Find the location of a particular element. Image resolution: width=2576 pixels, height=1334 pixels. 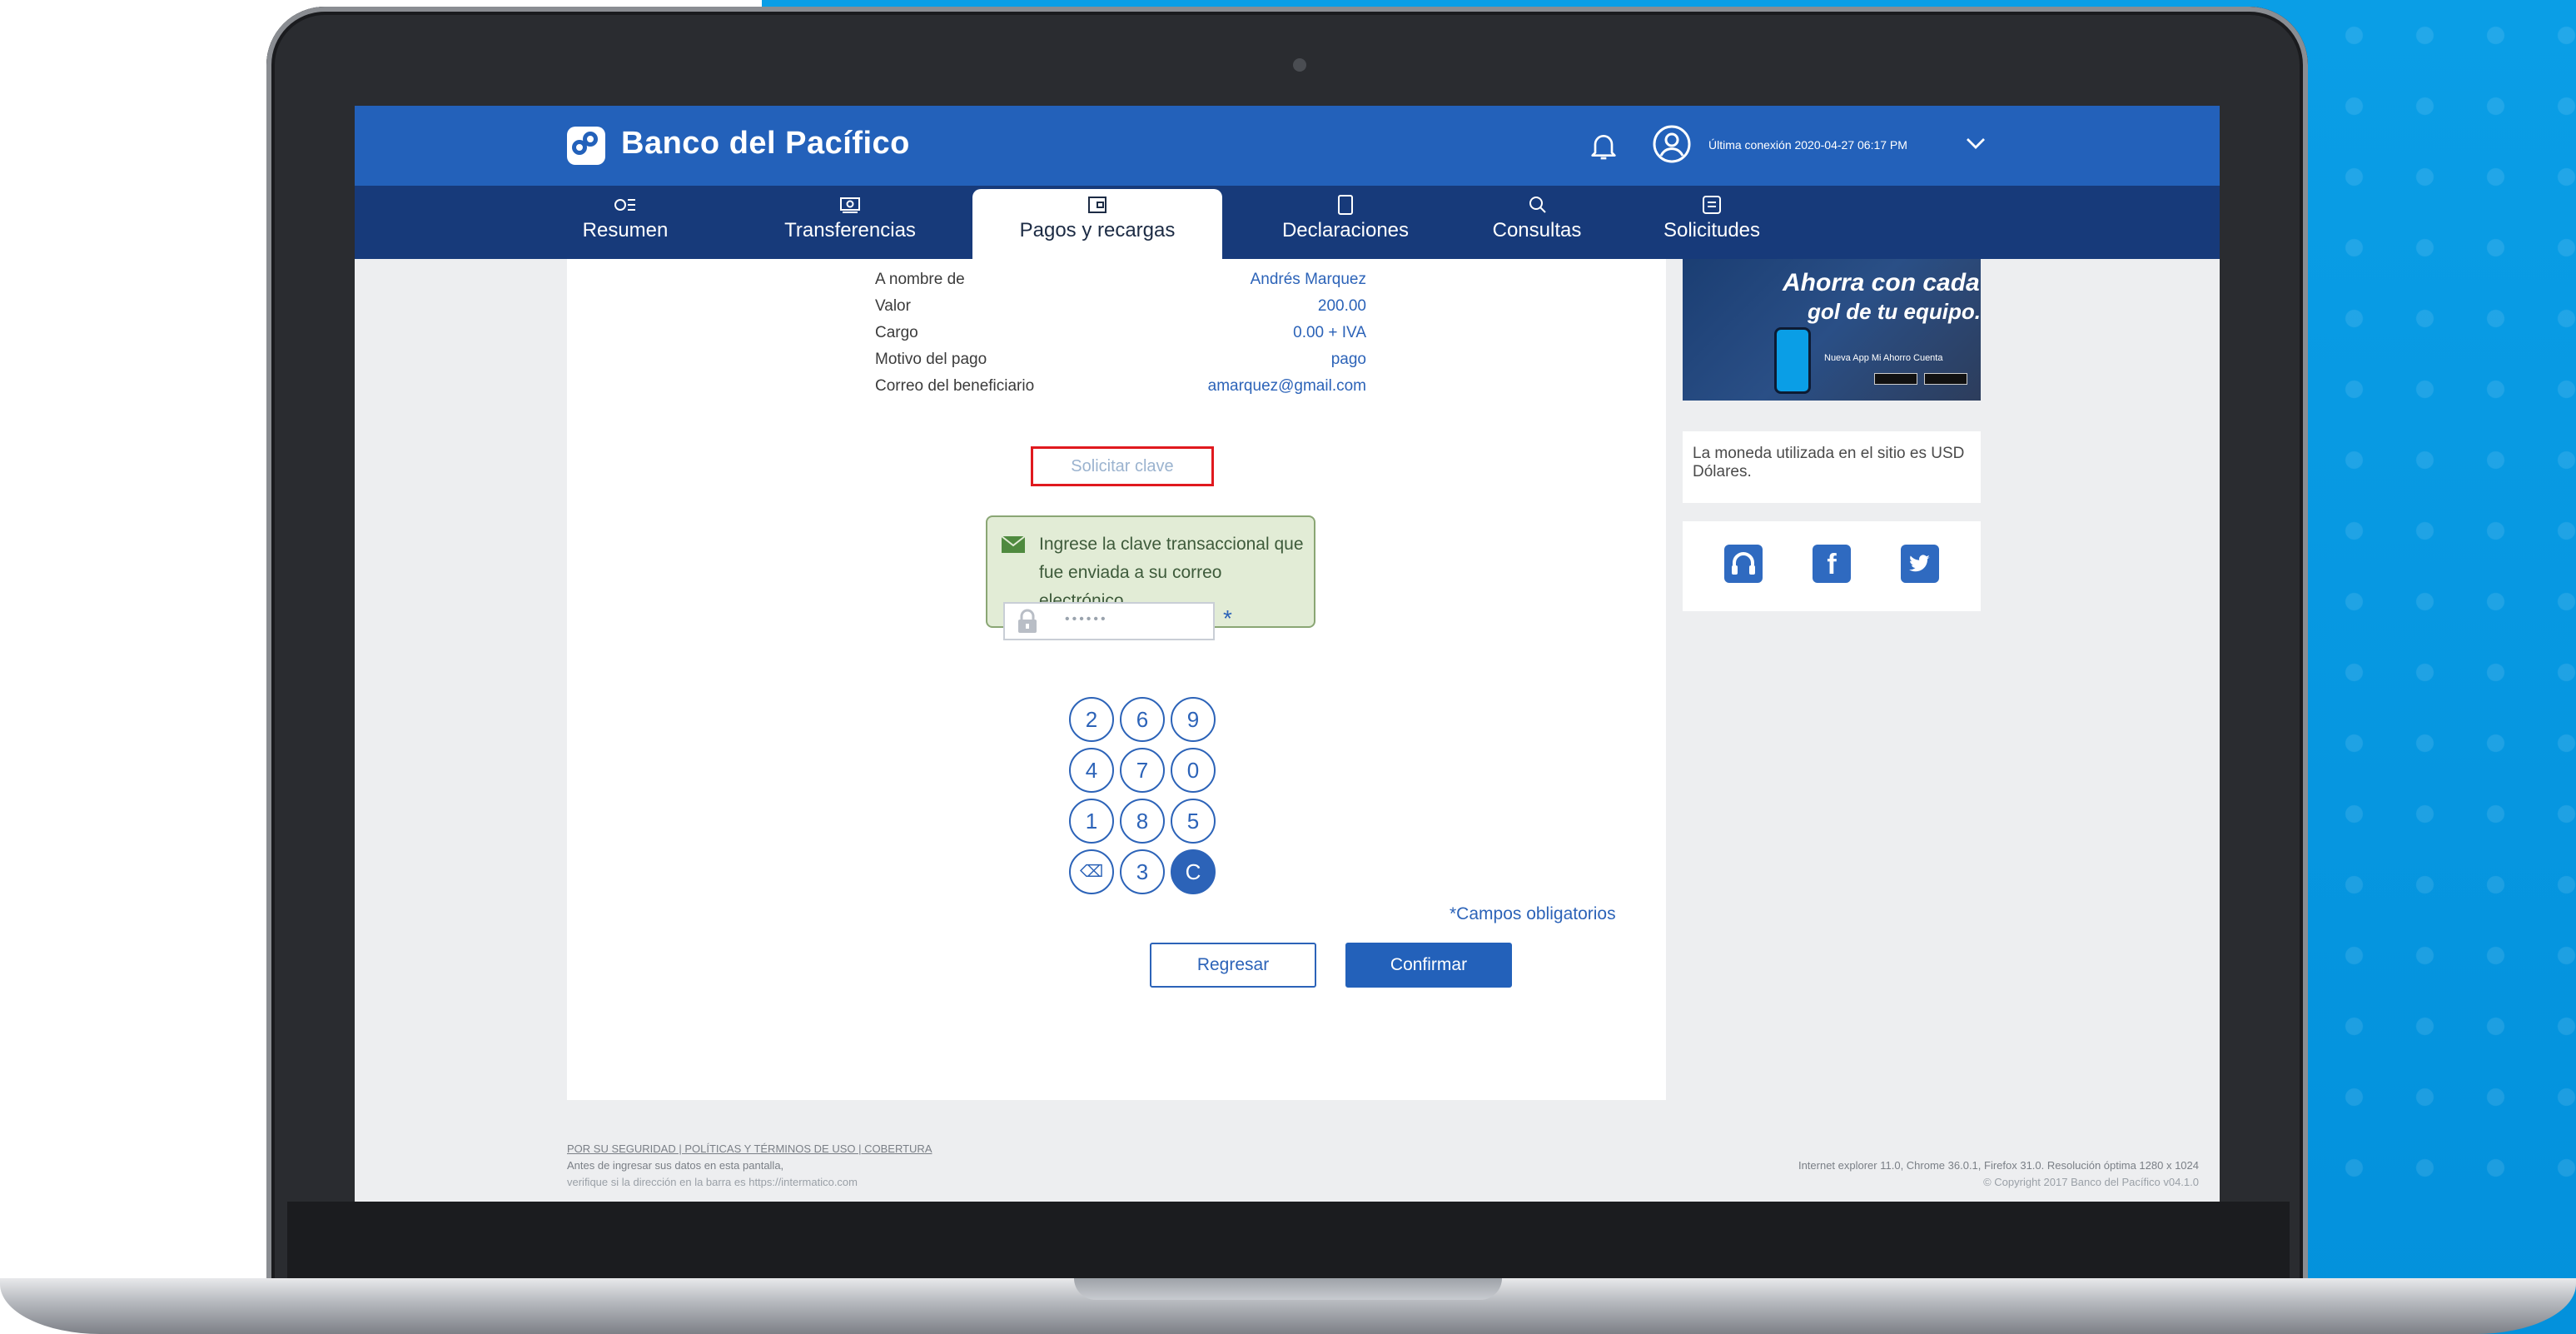

google-play-badge is located at coordinates (1945, 379).